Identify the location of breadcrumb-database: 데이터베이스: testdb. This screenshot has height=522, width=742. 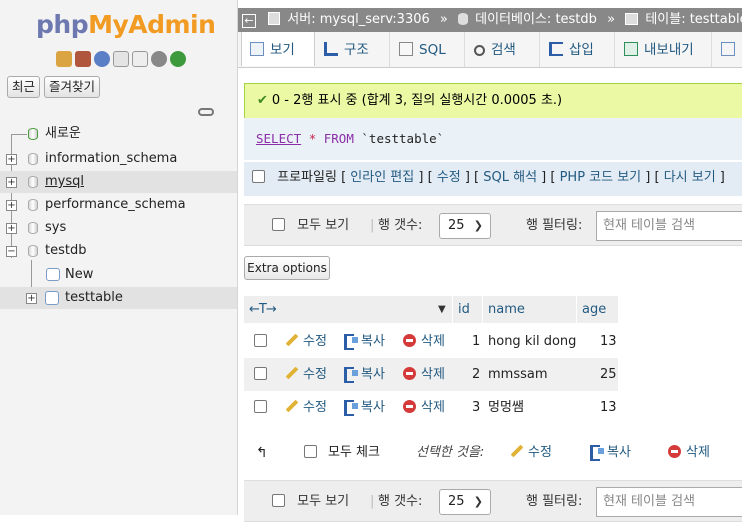
(536, 20).